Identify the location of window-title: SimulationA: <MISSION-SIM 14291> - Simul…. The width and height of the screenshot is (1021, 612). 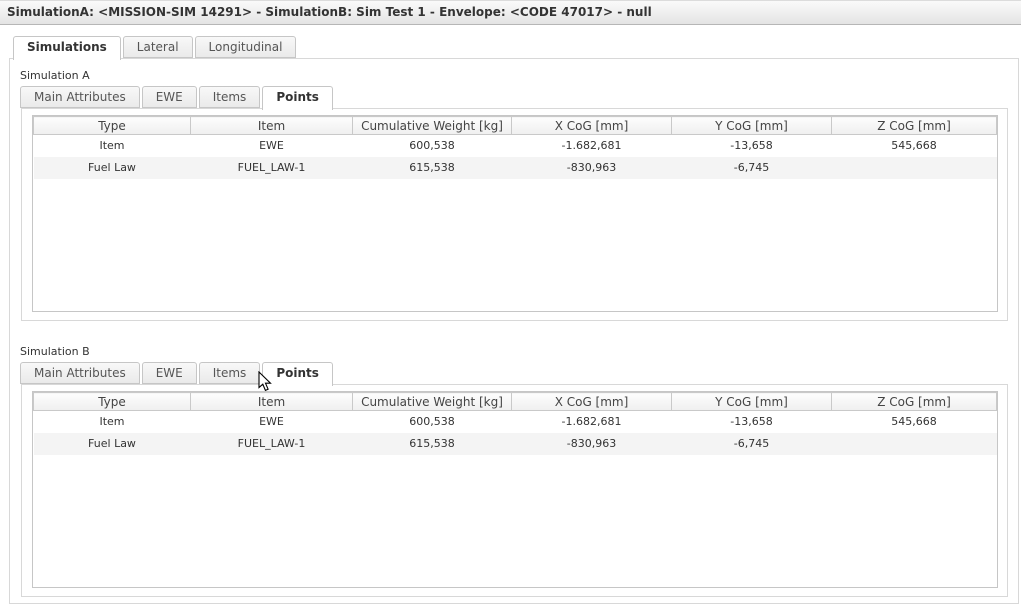
(329, 12).